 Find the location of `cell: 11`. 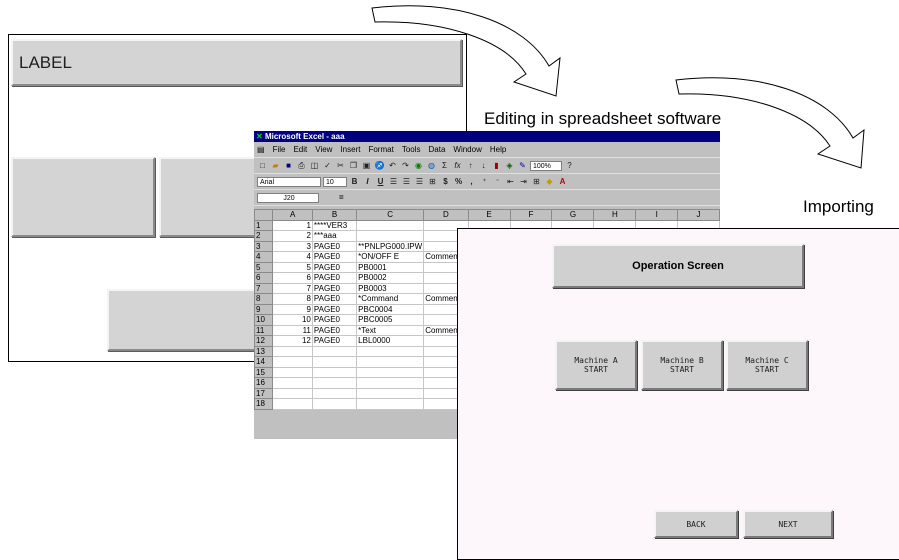

cell: 11 is located at coordinates (292, 330).